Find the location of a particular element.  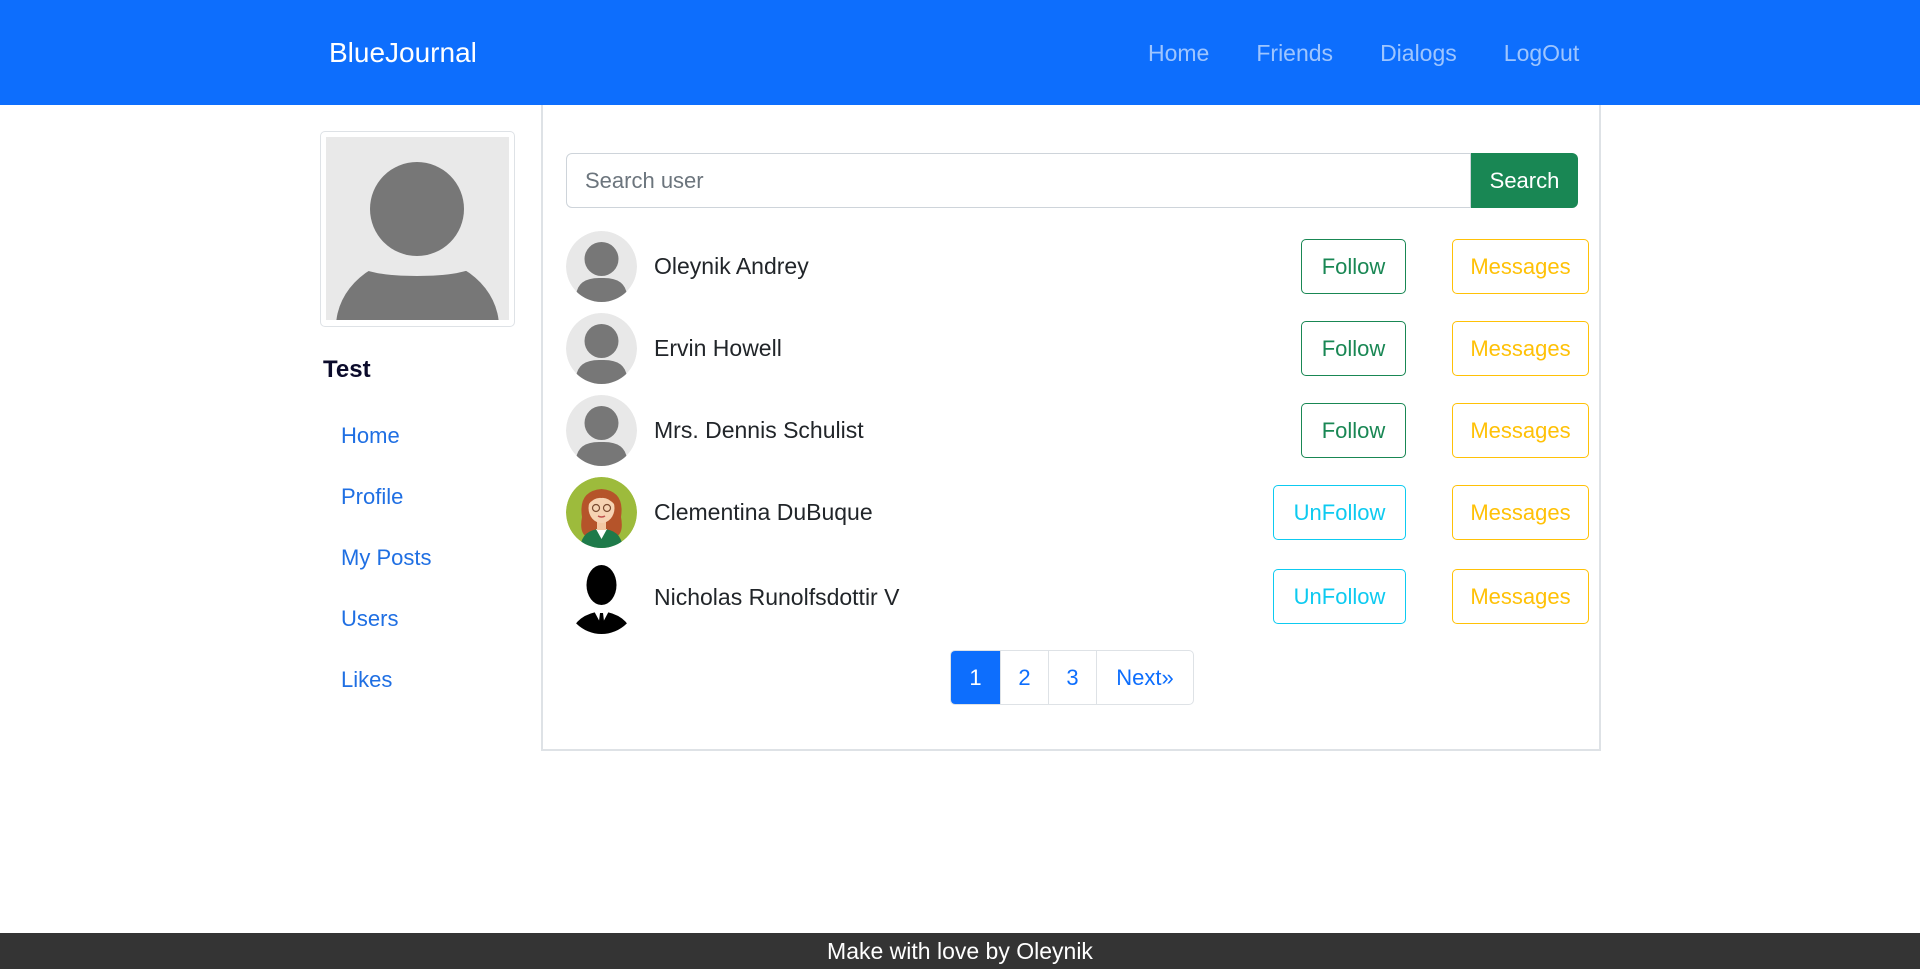

profile-avatar is located at coordinates (417, 229).